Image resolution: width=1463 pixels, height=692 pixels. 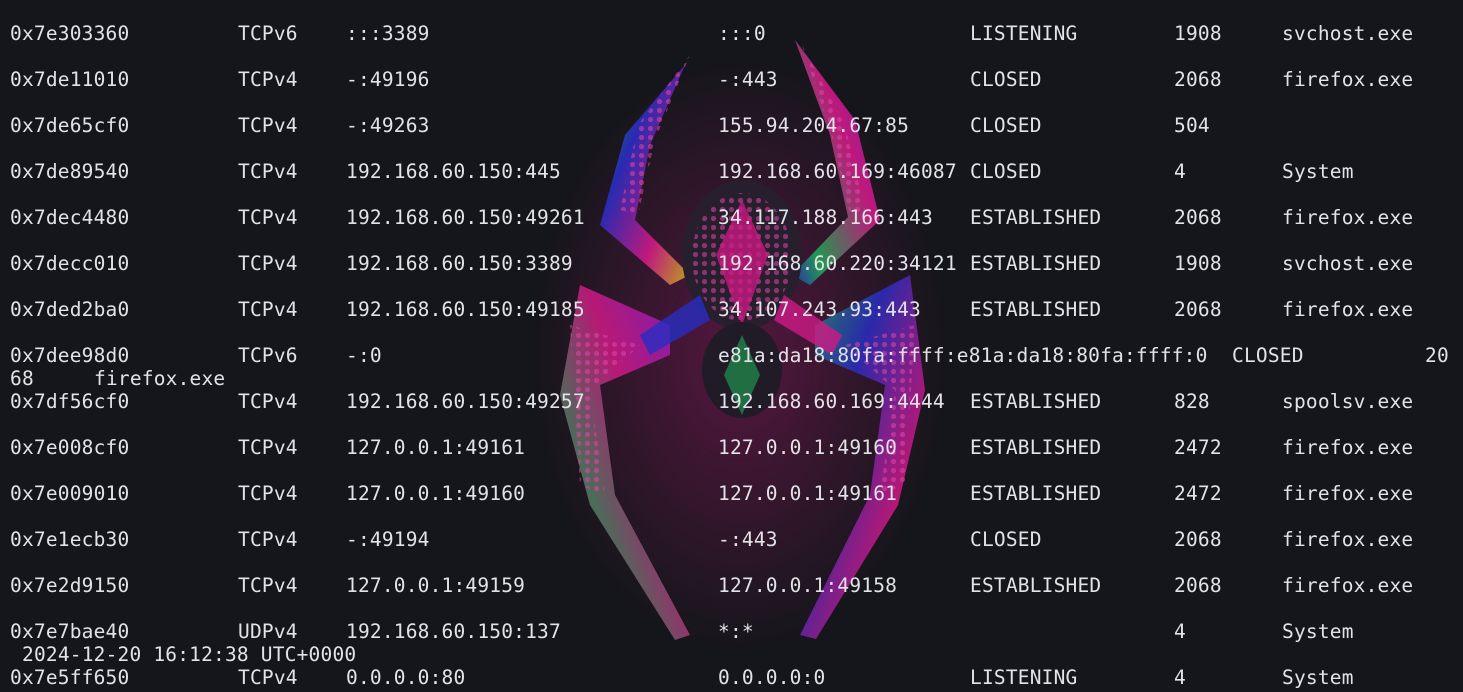 I want to click on owner-cell: svchost.exe, so click(x=1348, y=33).